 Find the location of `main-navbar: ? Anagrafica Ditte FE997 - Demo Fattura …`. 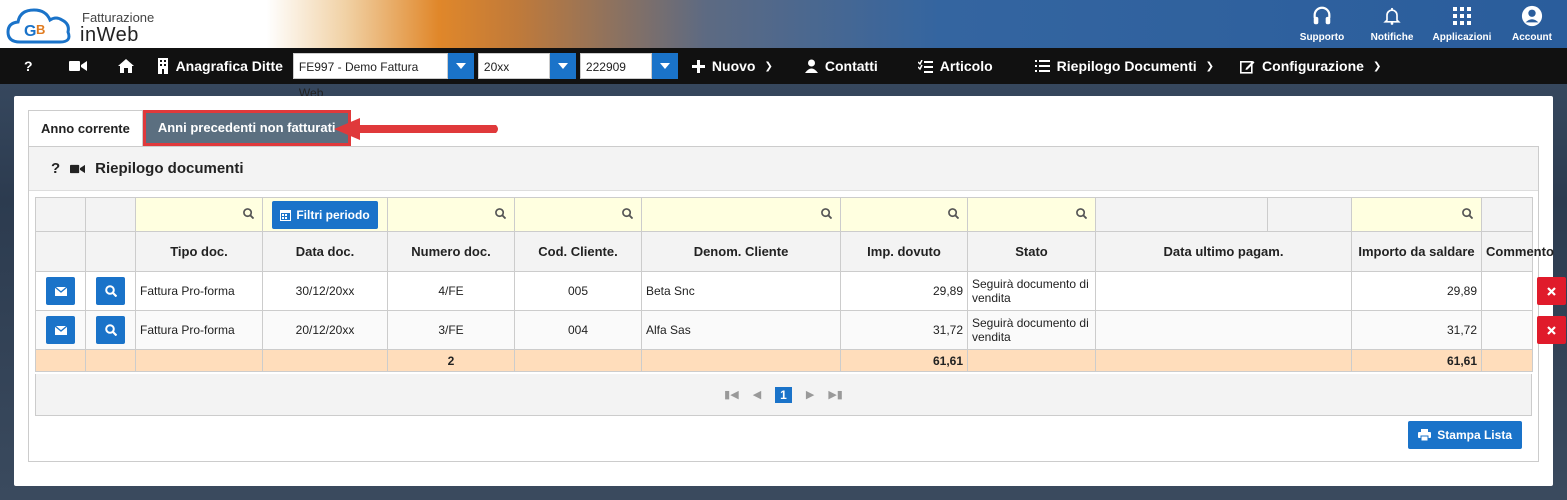

main-navbar: ? Anagrafica Ditte FE997 - Demo Fattura … is located at coordinates (783, 74).